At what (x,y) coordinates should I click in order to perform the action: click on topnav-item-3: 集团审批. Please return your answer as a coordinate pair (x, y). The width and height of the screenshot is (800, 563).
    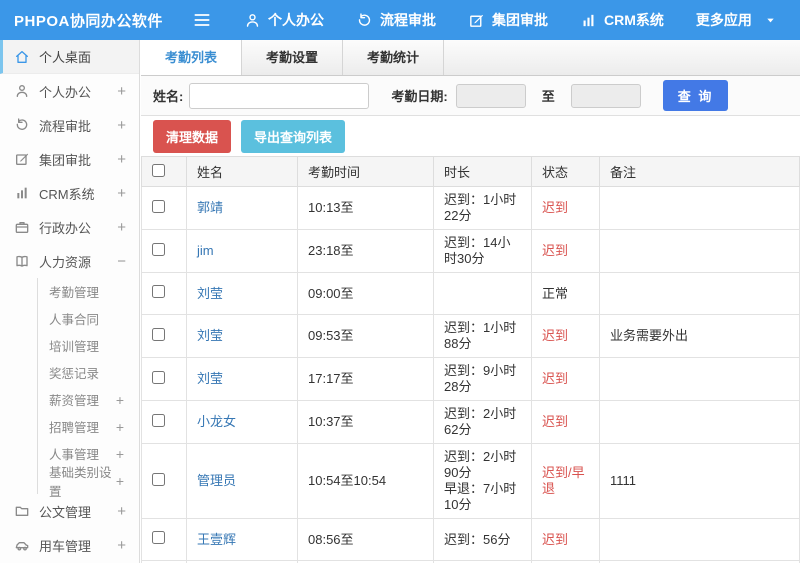
    Looking at the image, I should click on (508, 20).